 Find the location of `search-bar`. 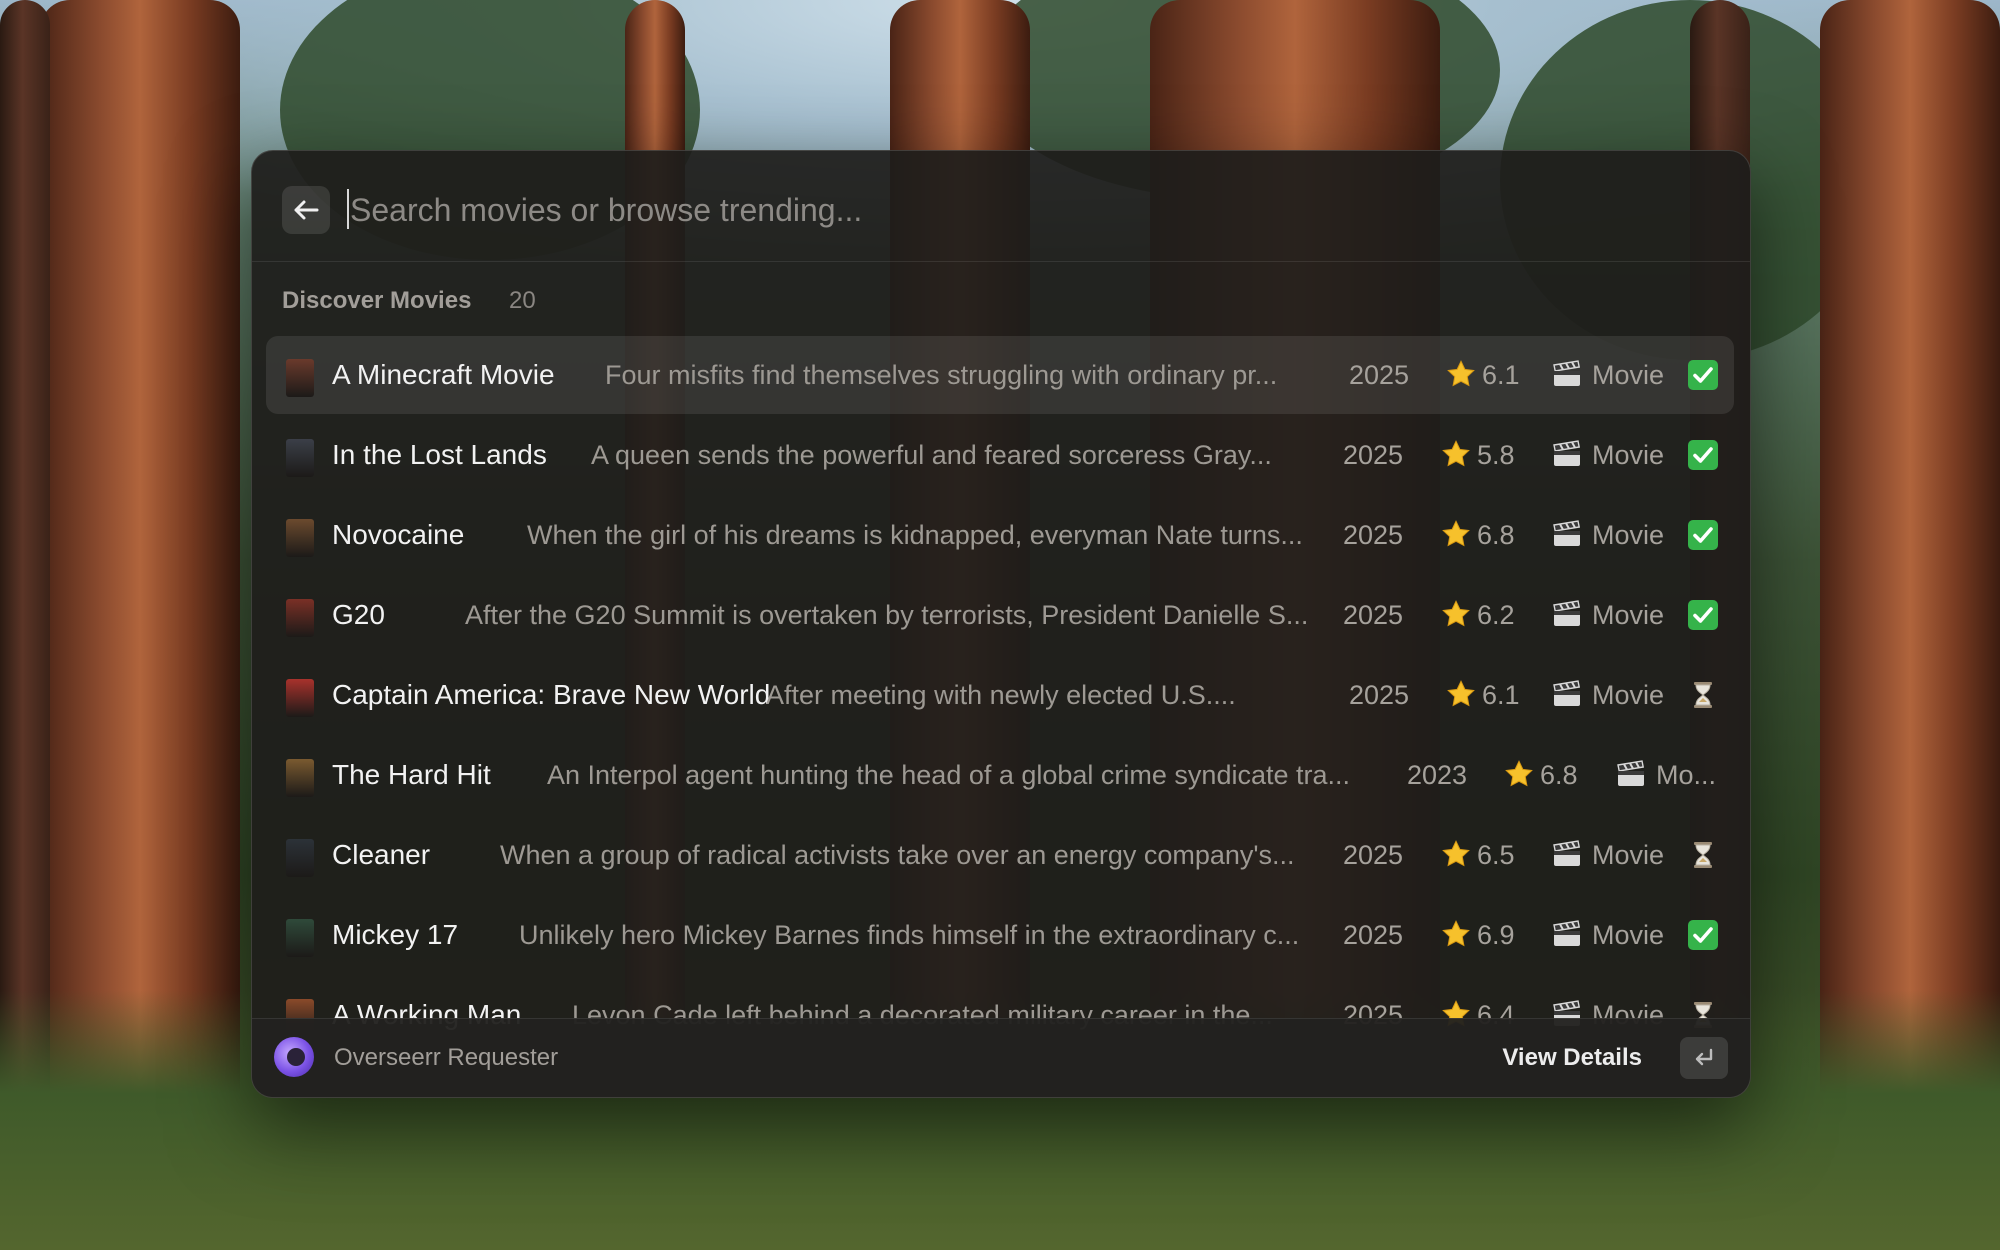

search-bar is located at coordinates (1001, 206).